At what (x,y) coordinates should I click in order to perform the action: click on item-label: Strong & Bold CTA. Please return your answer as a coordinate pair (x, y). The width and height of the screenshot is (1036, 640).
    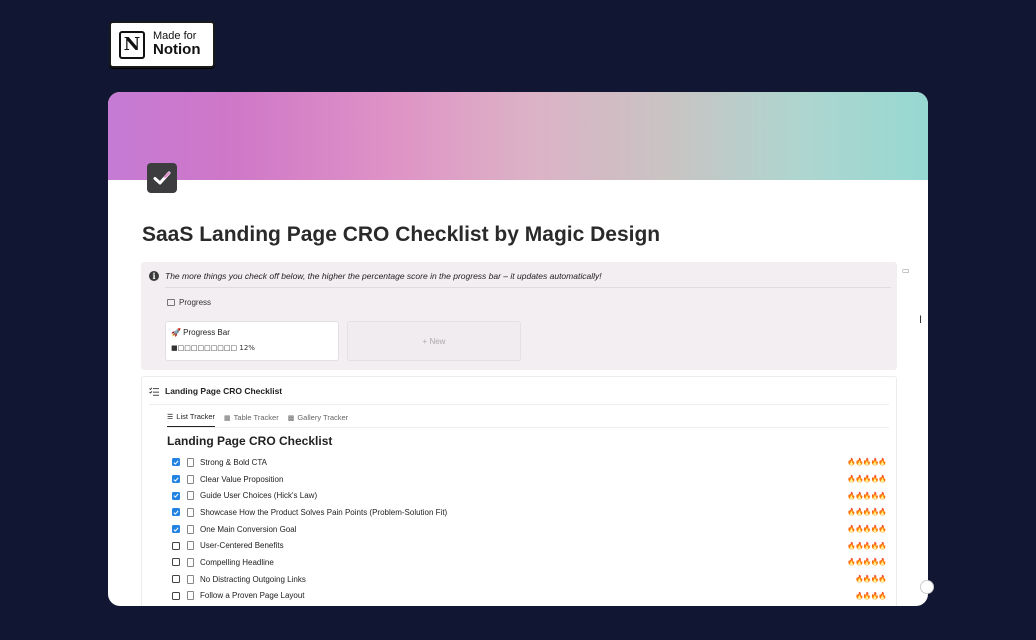
    Looking at the image, I should click on (233, 462).